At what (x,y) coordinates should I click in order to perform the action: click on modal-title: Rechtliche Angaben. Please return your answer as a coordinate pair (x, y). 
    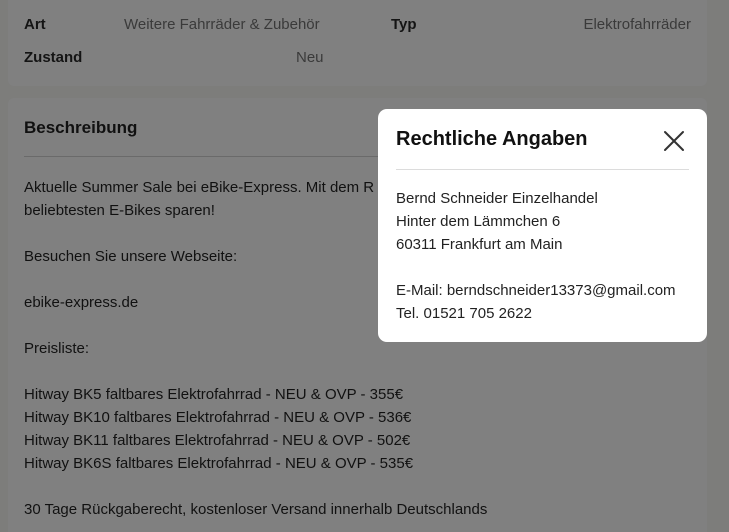
    Looking at the image, I should click on (492, 139).